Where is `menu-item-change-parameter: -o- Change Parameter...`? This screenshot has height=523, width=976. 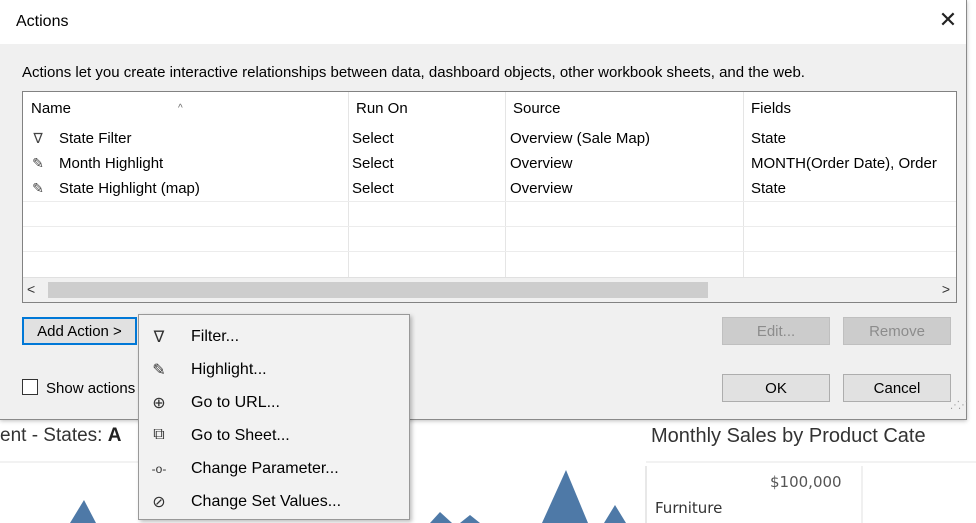
menu-item-change-parameter: -o- Change Parameter... is located at coordinates (274, 469).